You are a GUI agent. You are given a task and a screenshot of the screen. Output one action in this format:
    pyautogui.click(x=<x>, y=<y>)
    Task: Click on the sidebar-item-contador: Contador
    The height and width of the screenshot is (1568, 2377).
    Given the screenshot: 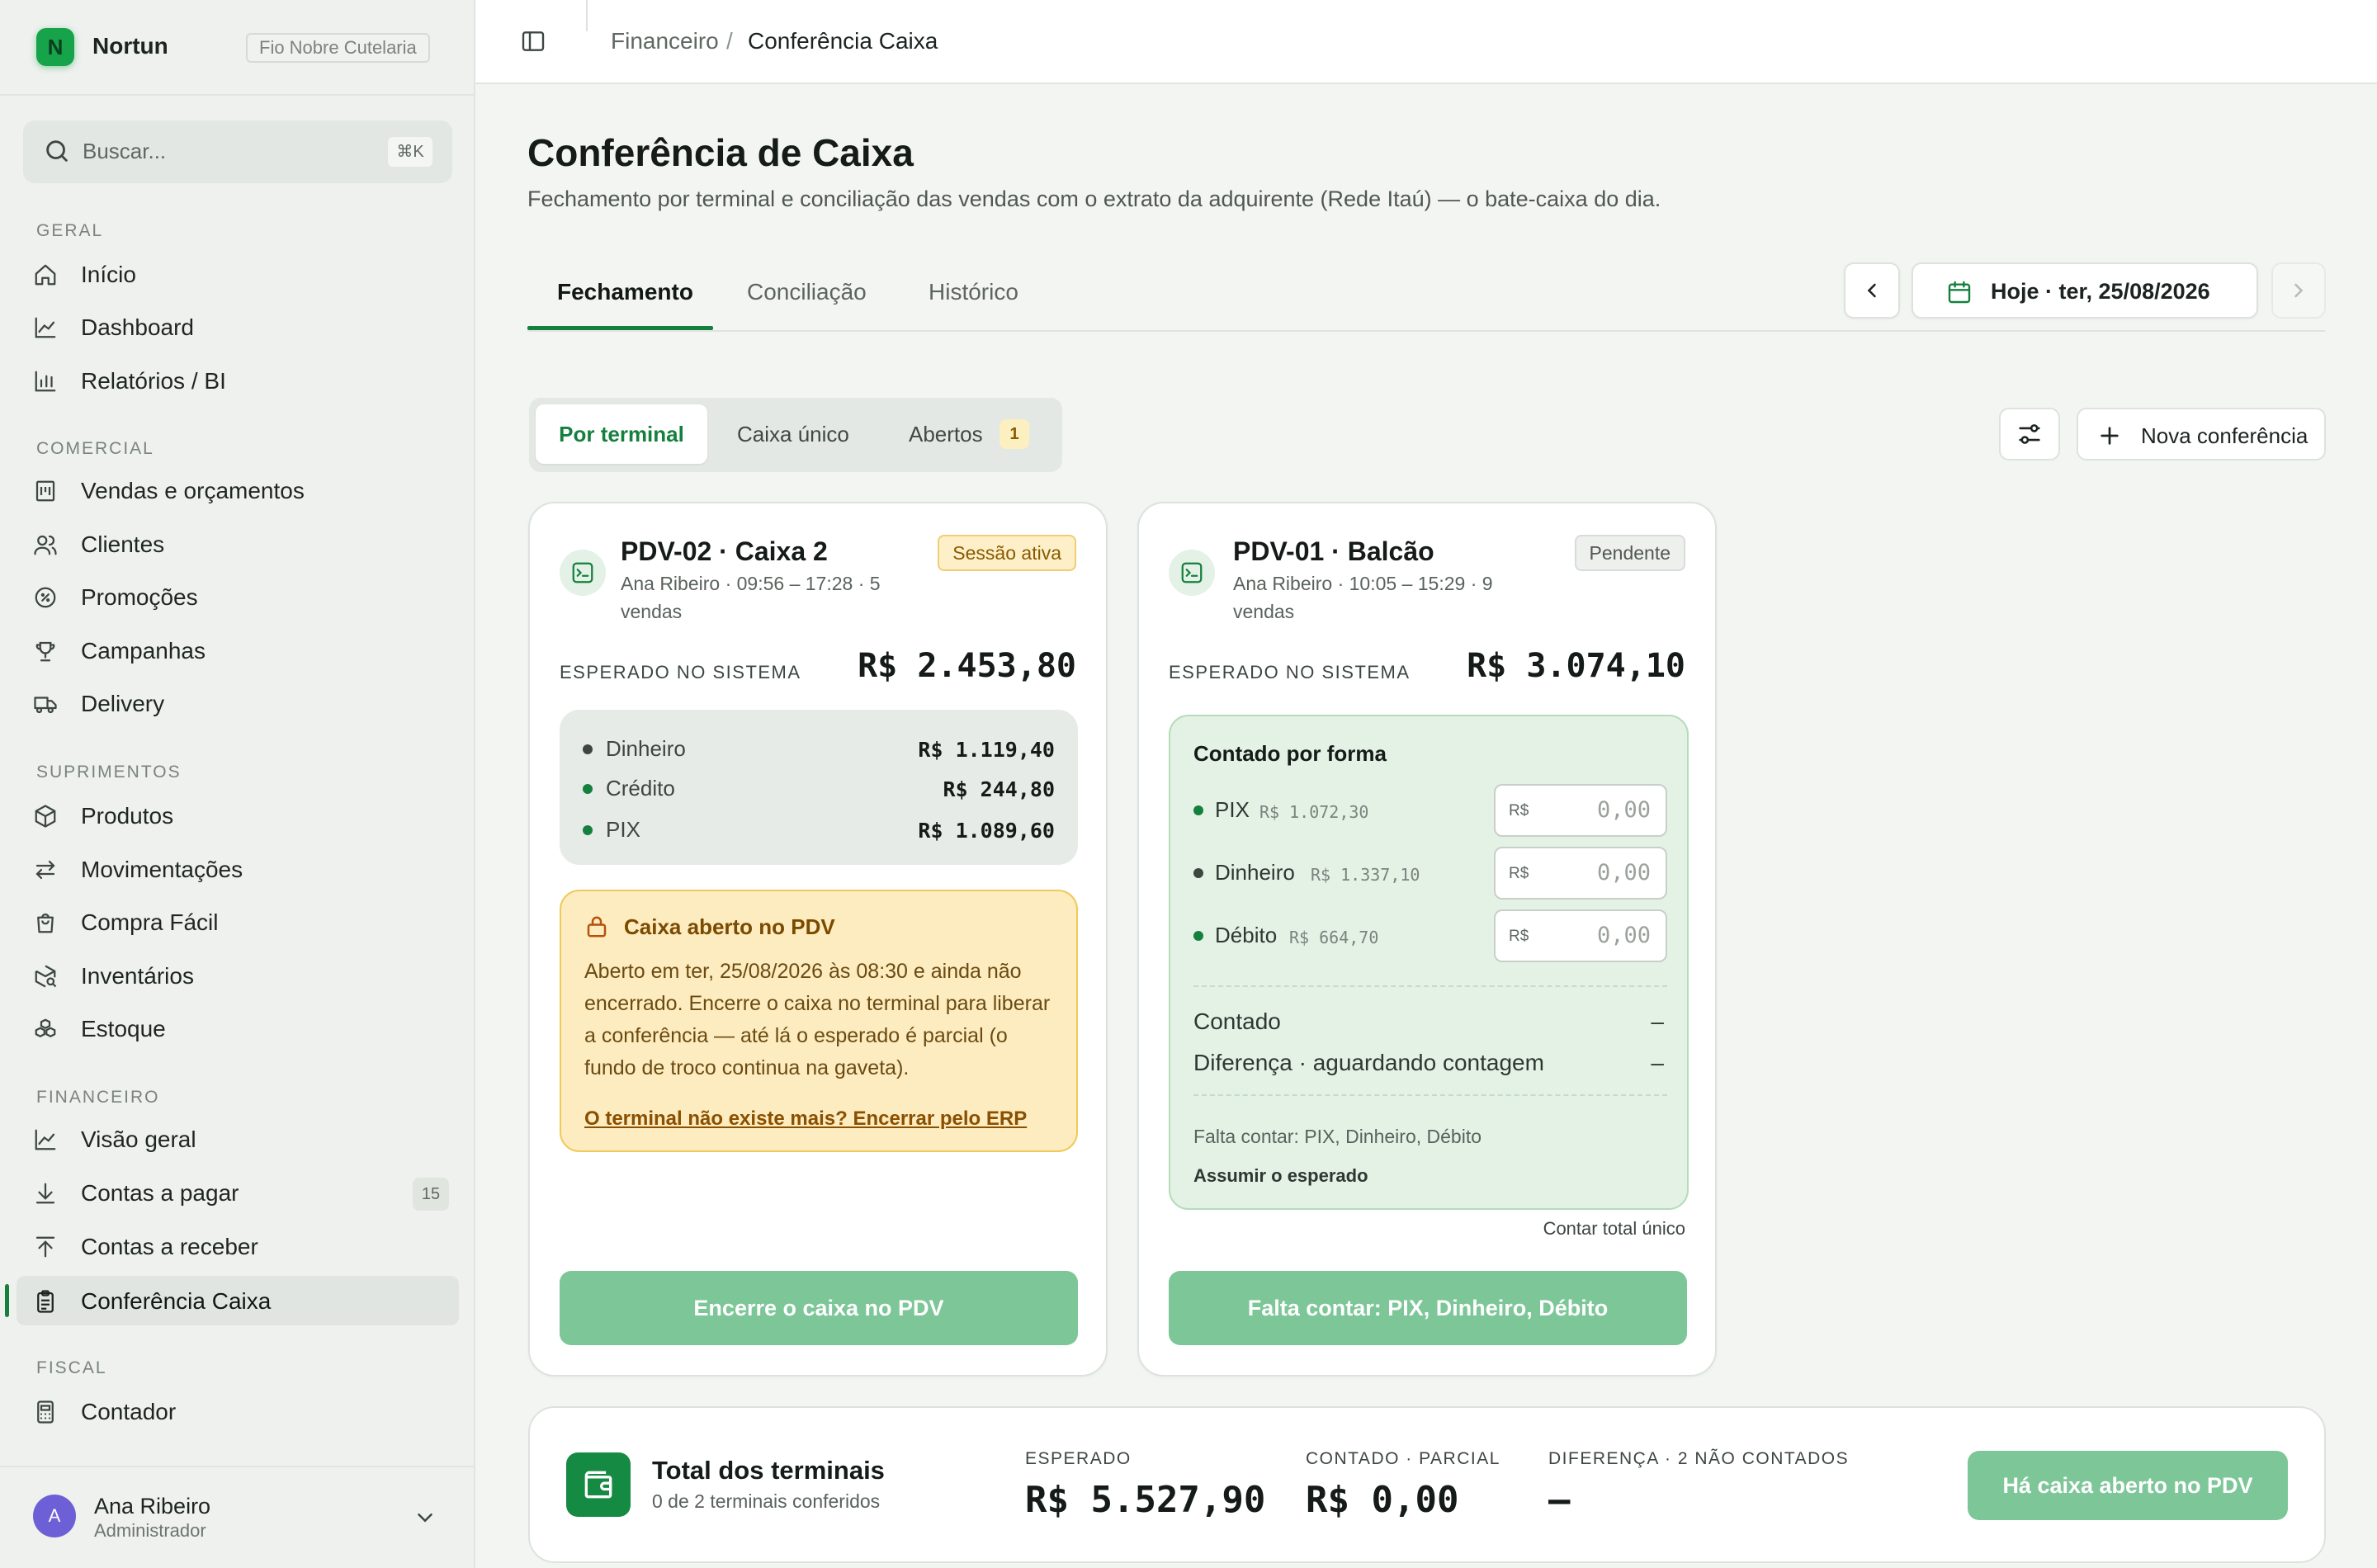 What is the action you would take?
    pyautogui.click(x=238, y=1411)
    